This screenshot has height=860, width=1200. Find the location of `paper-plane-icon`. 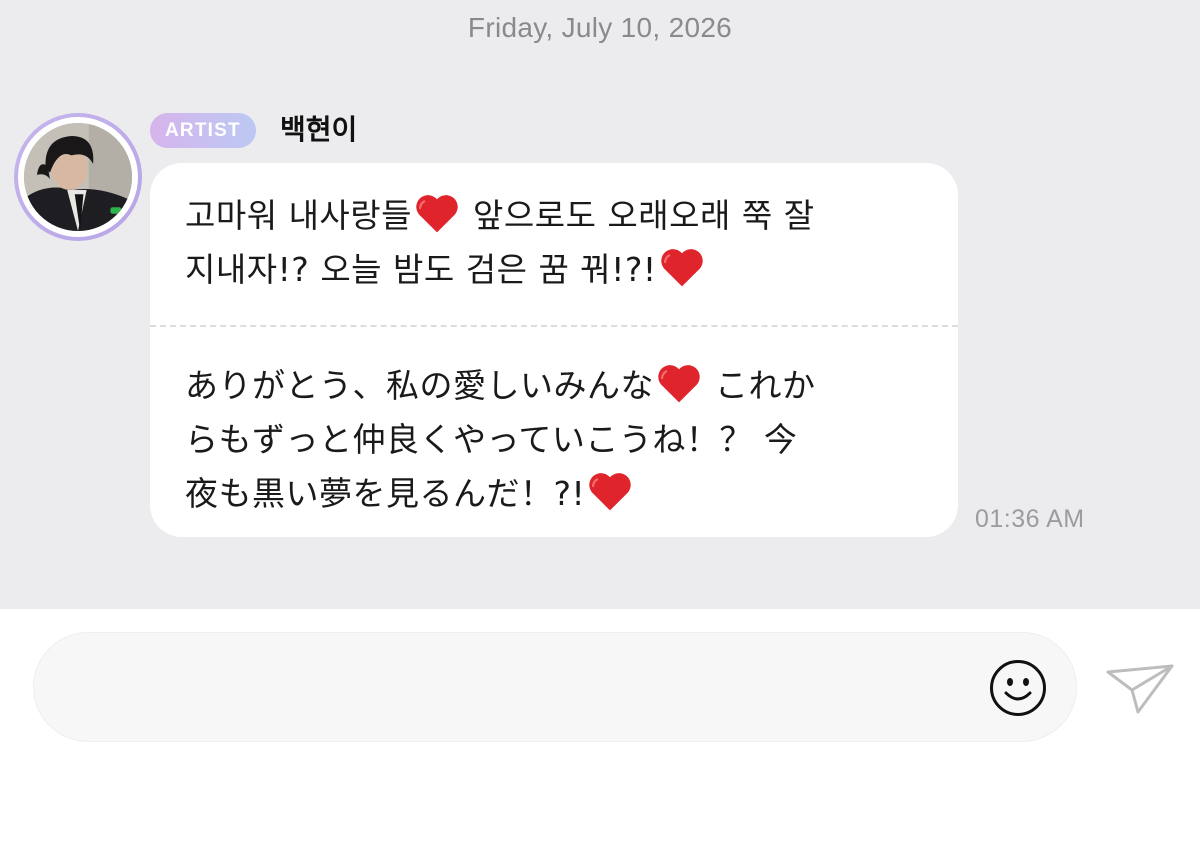

paper-plane-icon is located at coordinates (1140, 688).